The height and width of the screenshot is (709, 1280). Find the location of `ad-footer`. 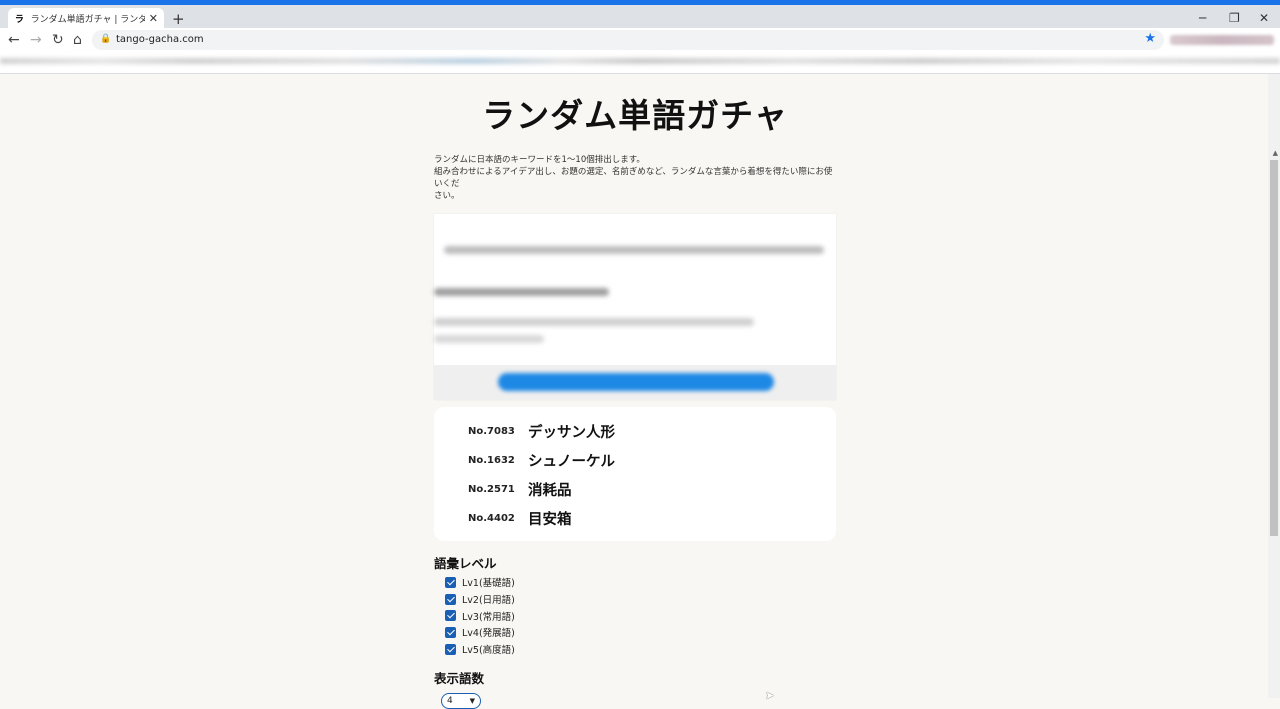

ad-footer is located at coordinates (635, 382).